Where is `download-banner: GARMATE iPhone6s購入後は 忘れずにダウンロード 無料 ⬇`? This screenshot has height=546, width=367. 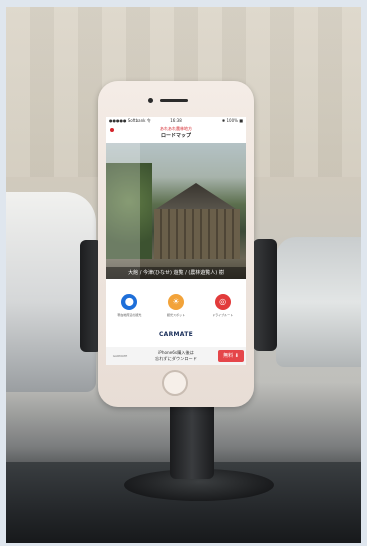 download-banner: GARMATE iPhone6s購入後は 忘れずにダウンロード 無料 ⬇ is located at coordinates (176, 356).